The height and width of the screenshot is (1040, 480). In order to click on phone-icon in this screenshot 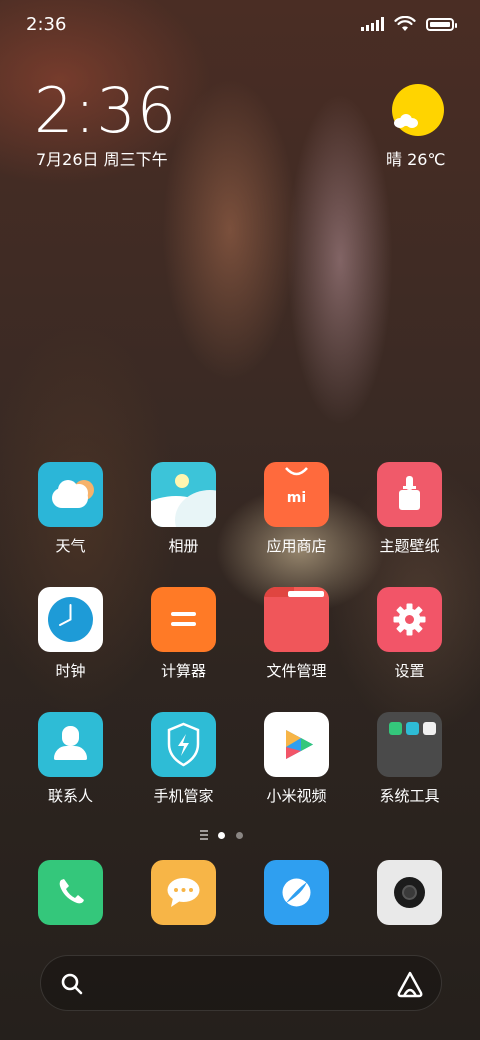, I will do `click(70, 892)`.